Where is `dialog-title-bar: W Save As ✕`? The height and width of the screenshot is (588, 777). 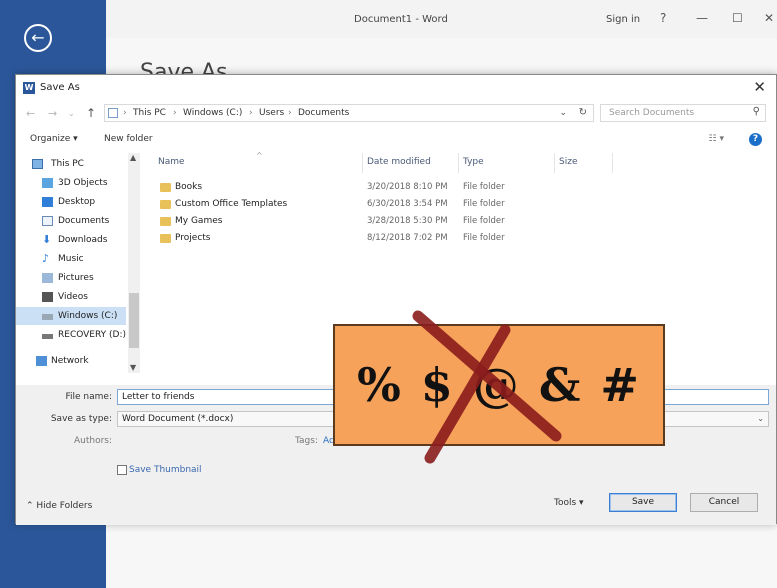 dialog-title-bar: W Save As ✕ is located at coordinates (396, 88).